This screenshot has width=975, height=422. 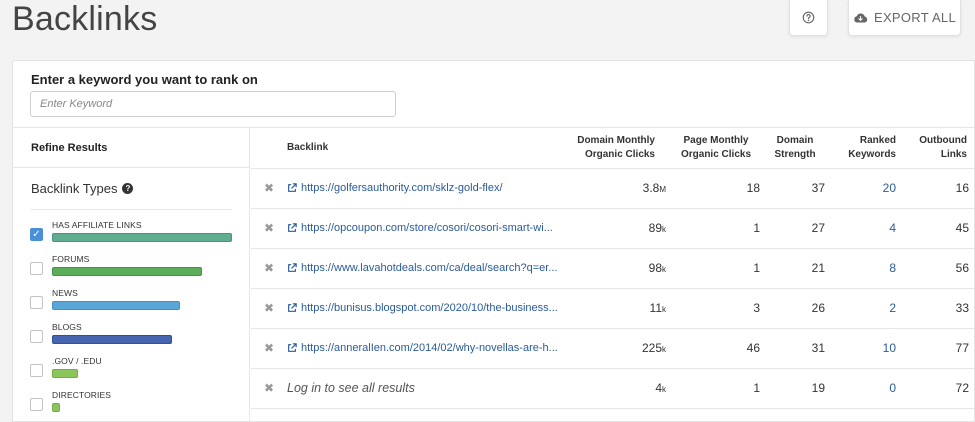 I want to click on page-clicks-cell: 3, so click(x=756, y=308).